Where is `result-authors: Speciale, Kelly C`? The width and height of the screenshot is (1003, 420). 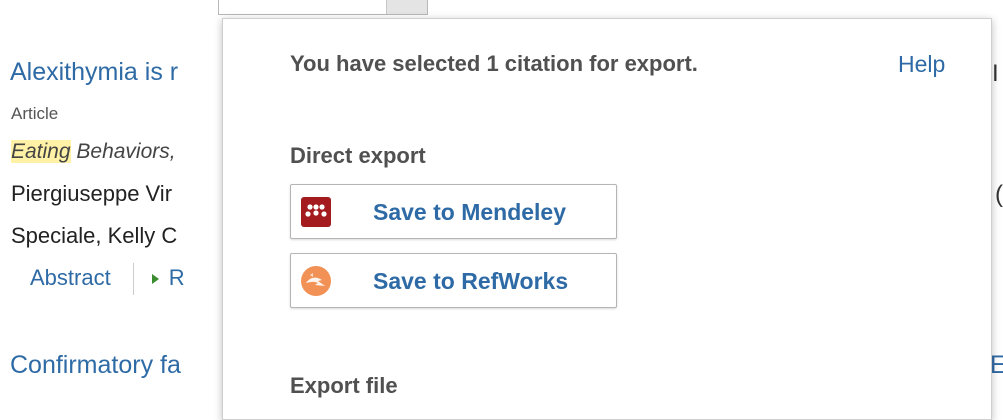
result-authors: Speciale, Kelly C is located at coordinates (94, 235).